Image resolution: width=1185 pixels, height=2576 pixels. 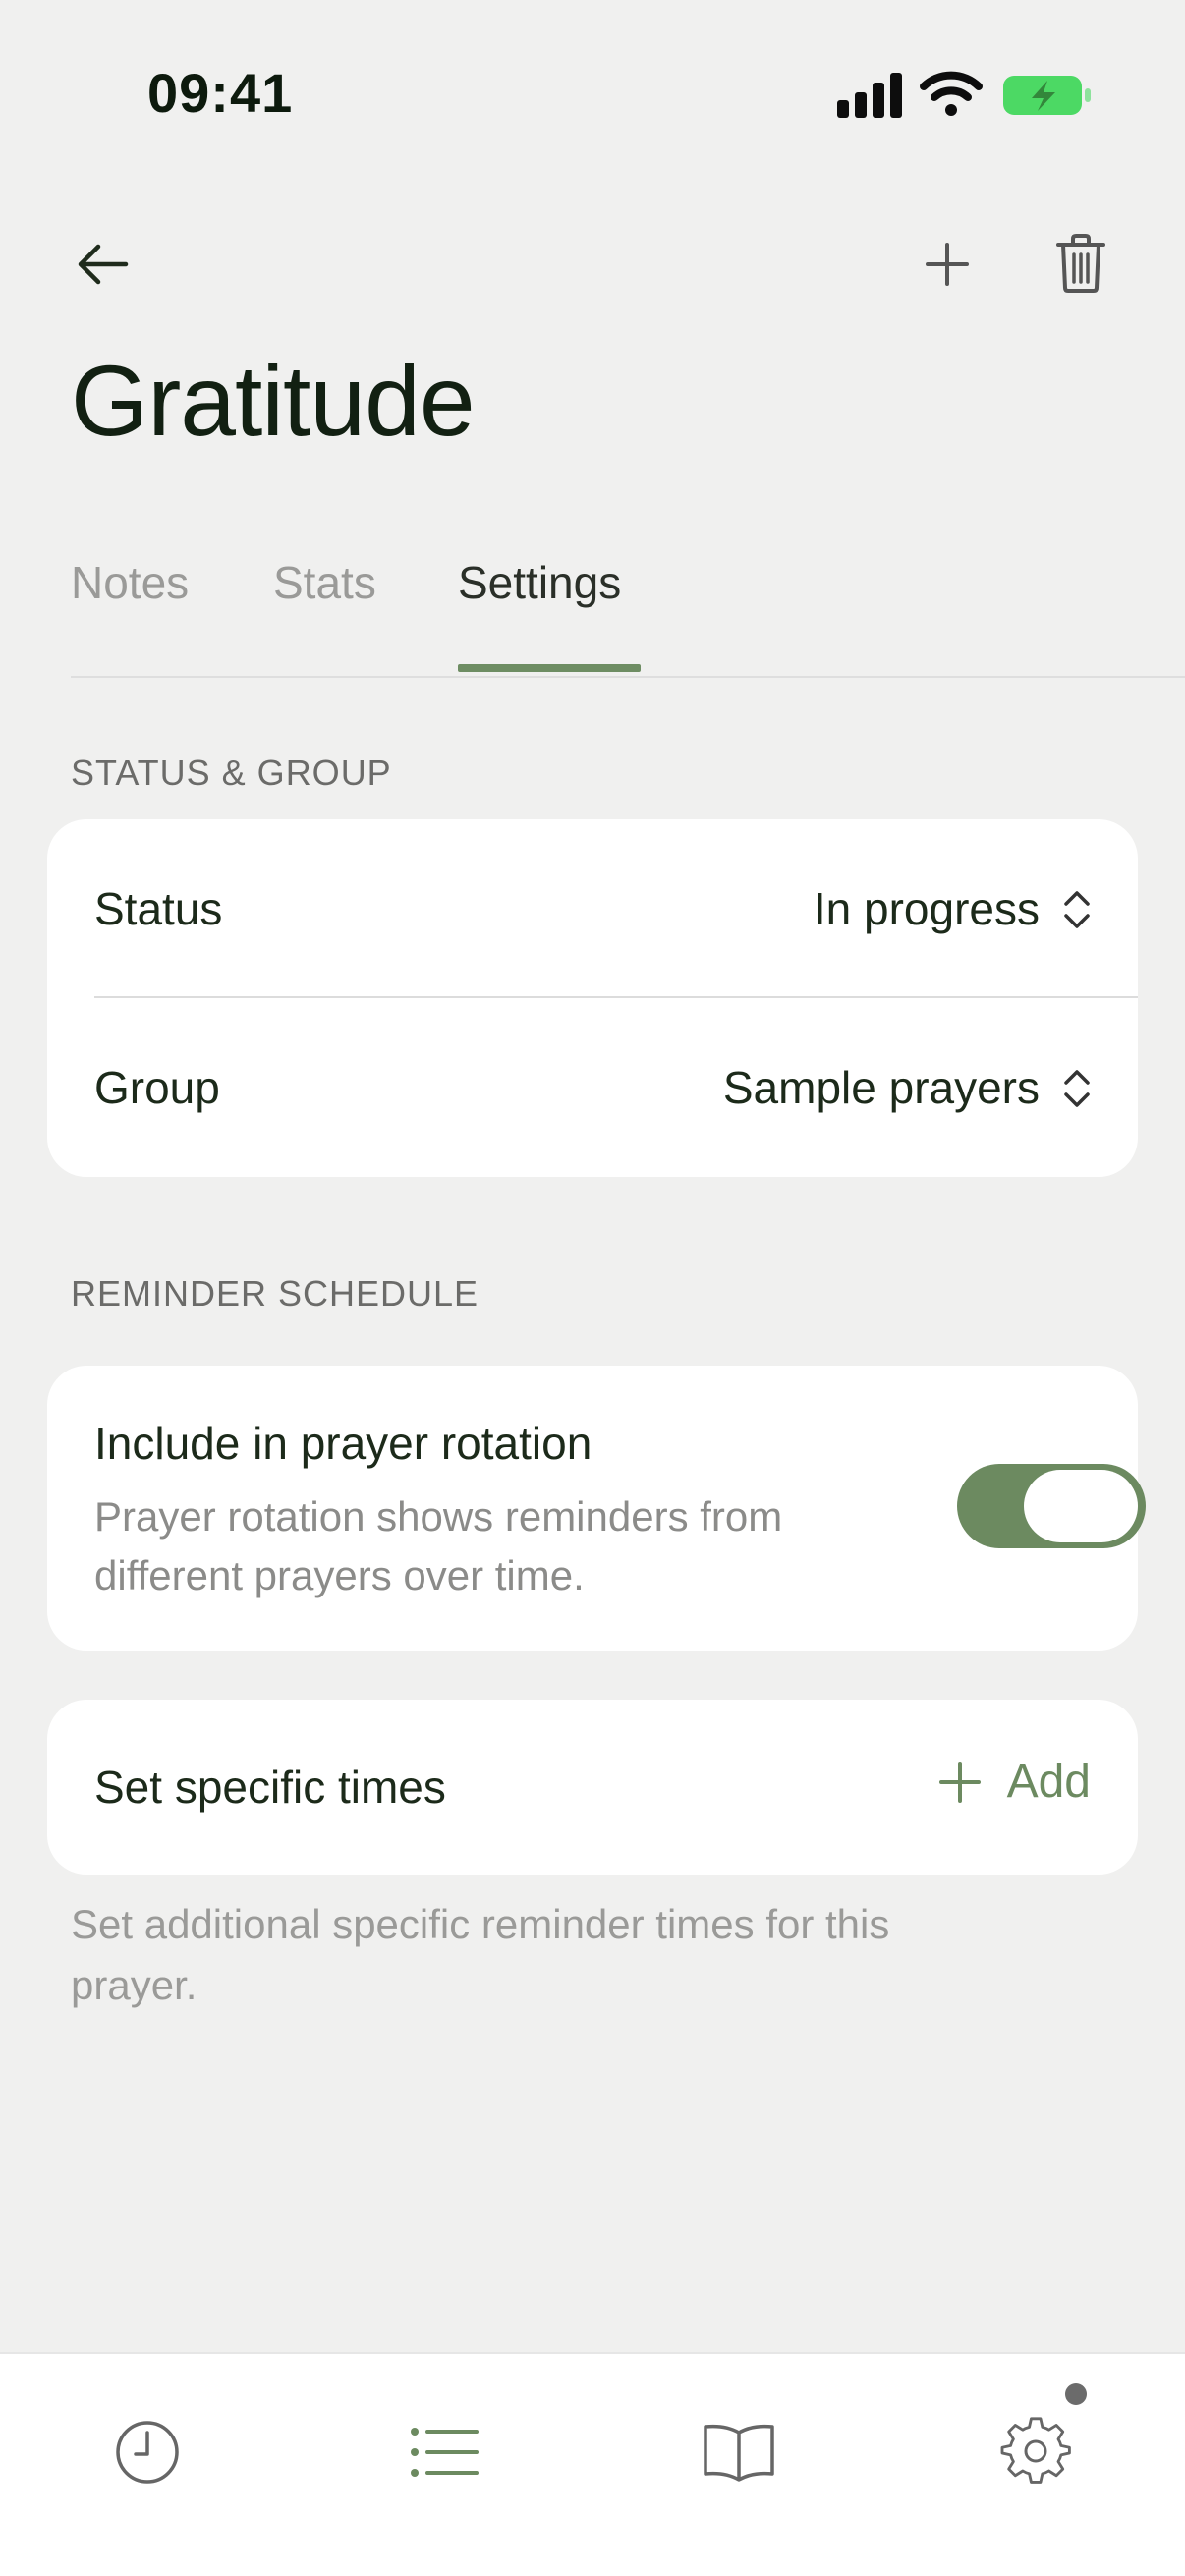 What do you see at coordinates (592, 2464) in the screenshot?
I see `bottom-navigation` at bounding box center [592, 2464].